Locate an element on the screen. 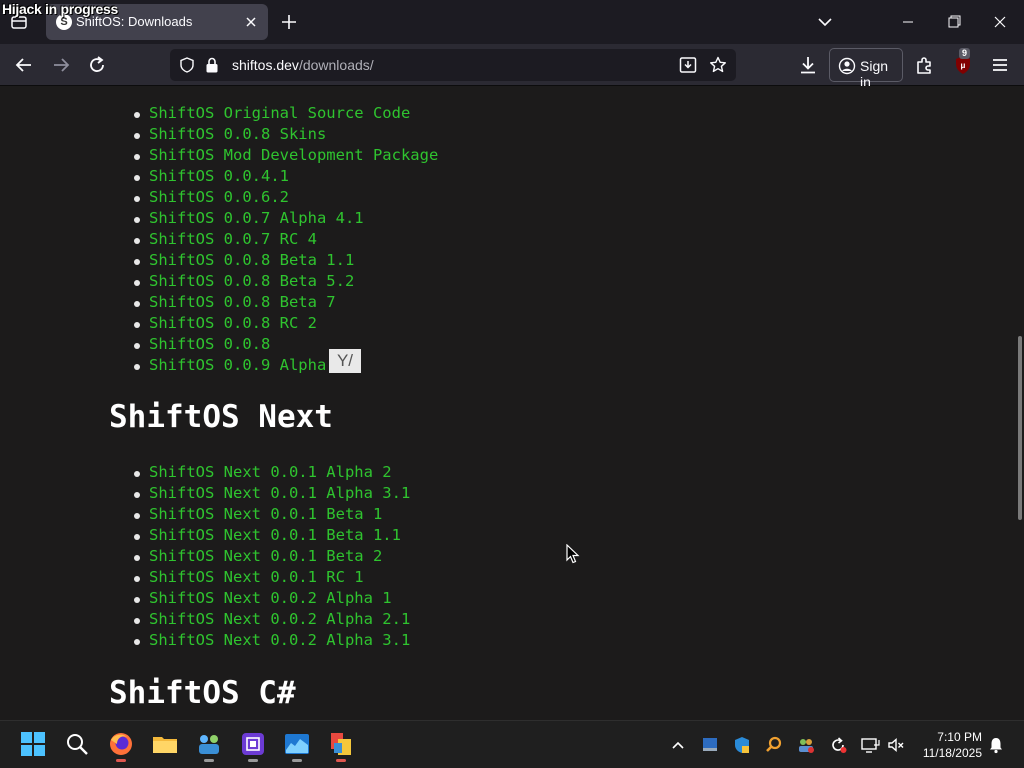 This screenshot has height=768, width=1024. download-link: ShiftOS 0.0.9 Alpha is located at coordinates (237, 365).